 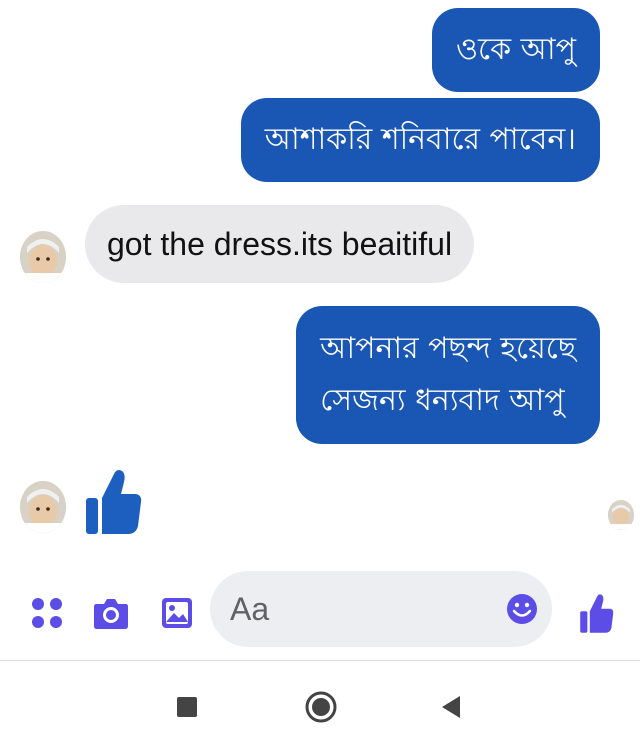 I want to click on message-text-line: আপনার পছন্দ হয়েছে, so click(x=448, y=348).